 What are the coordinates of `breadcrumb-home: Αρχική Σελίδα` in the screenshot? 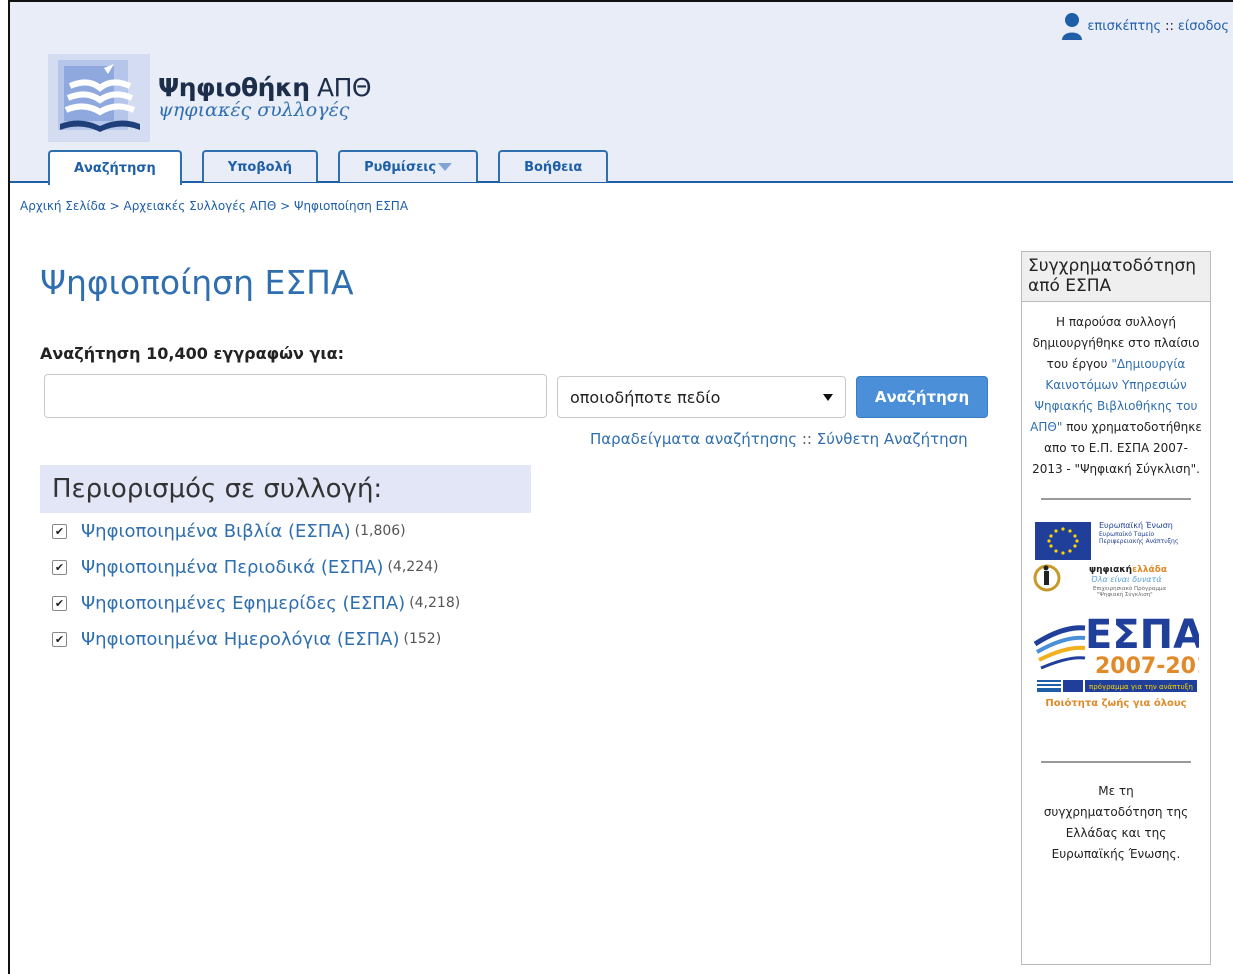 It's located at (63, 206).